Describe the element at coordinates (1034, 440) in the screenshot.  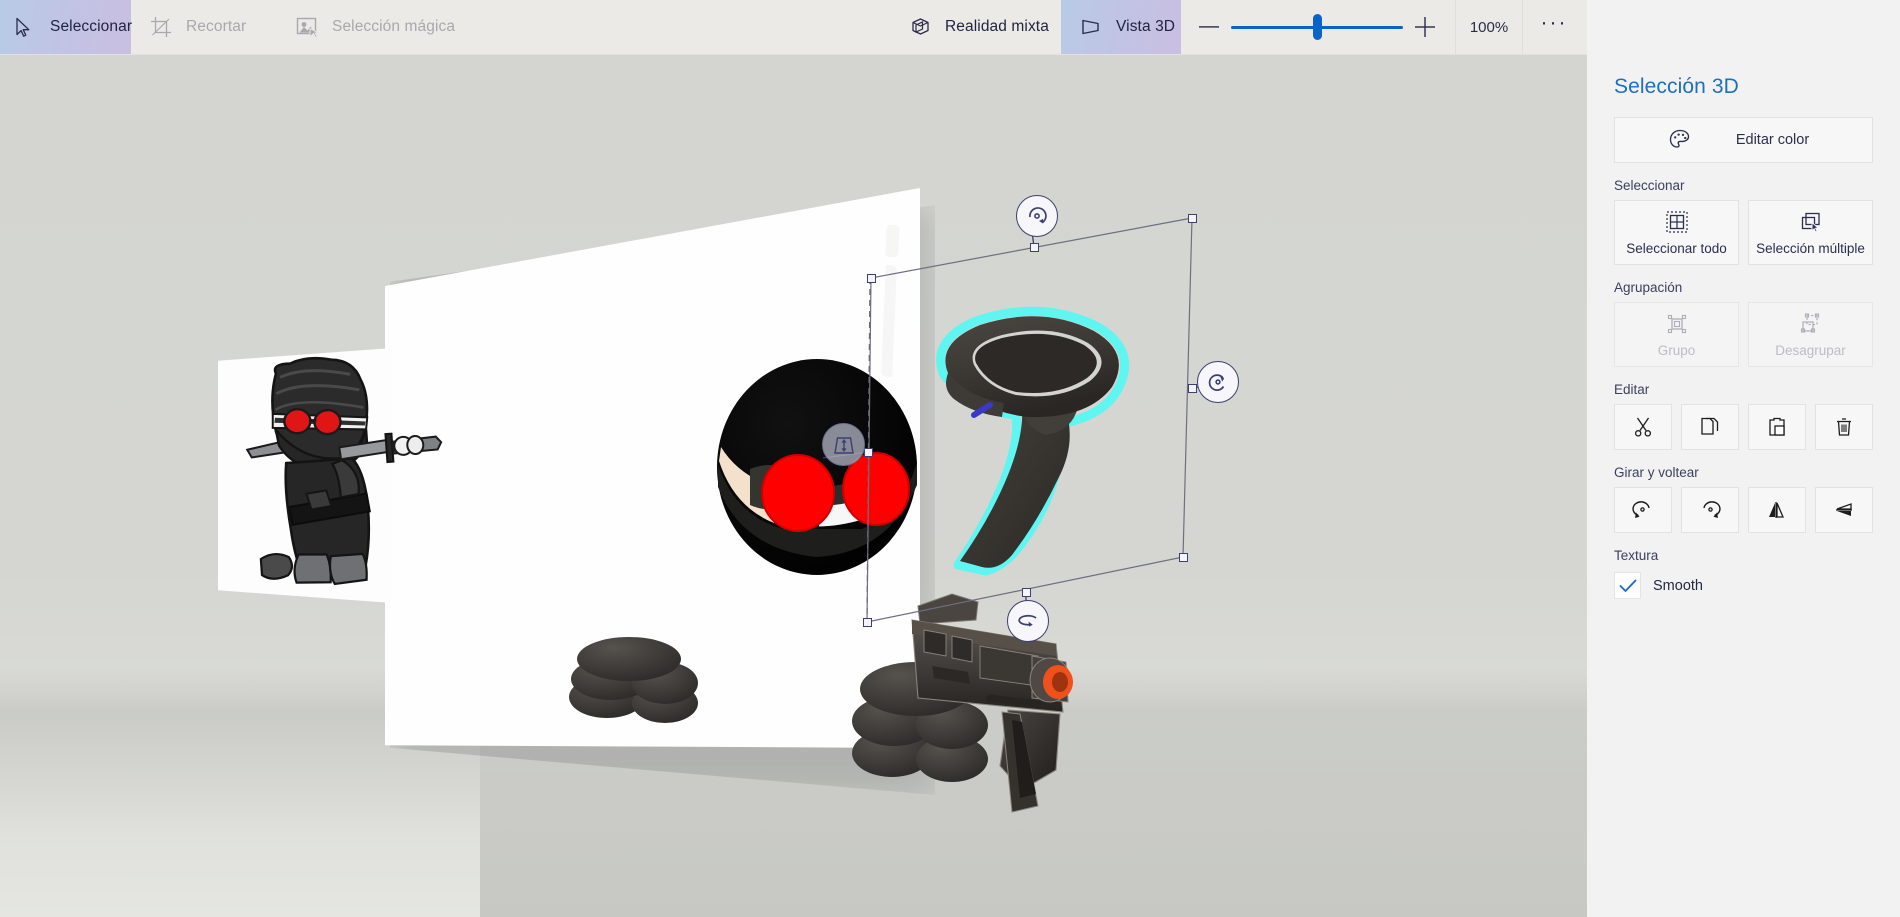
I see `tie-3d-selected` at that location.